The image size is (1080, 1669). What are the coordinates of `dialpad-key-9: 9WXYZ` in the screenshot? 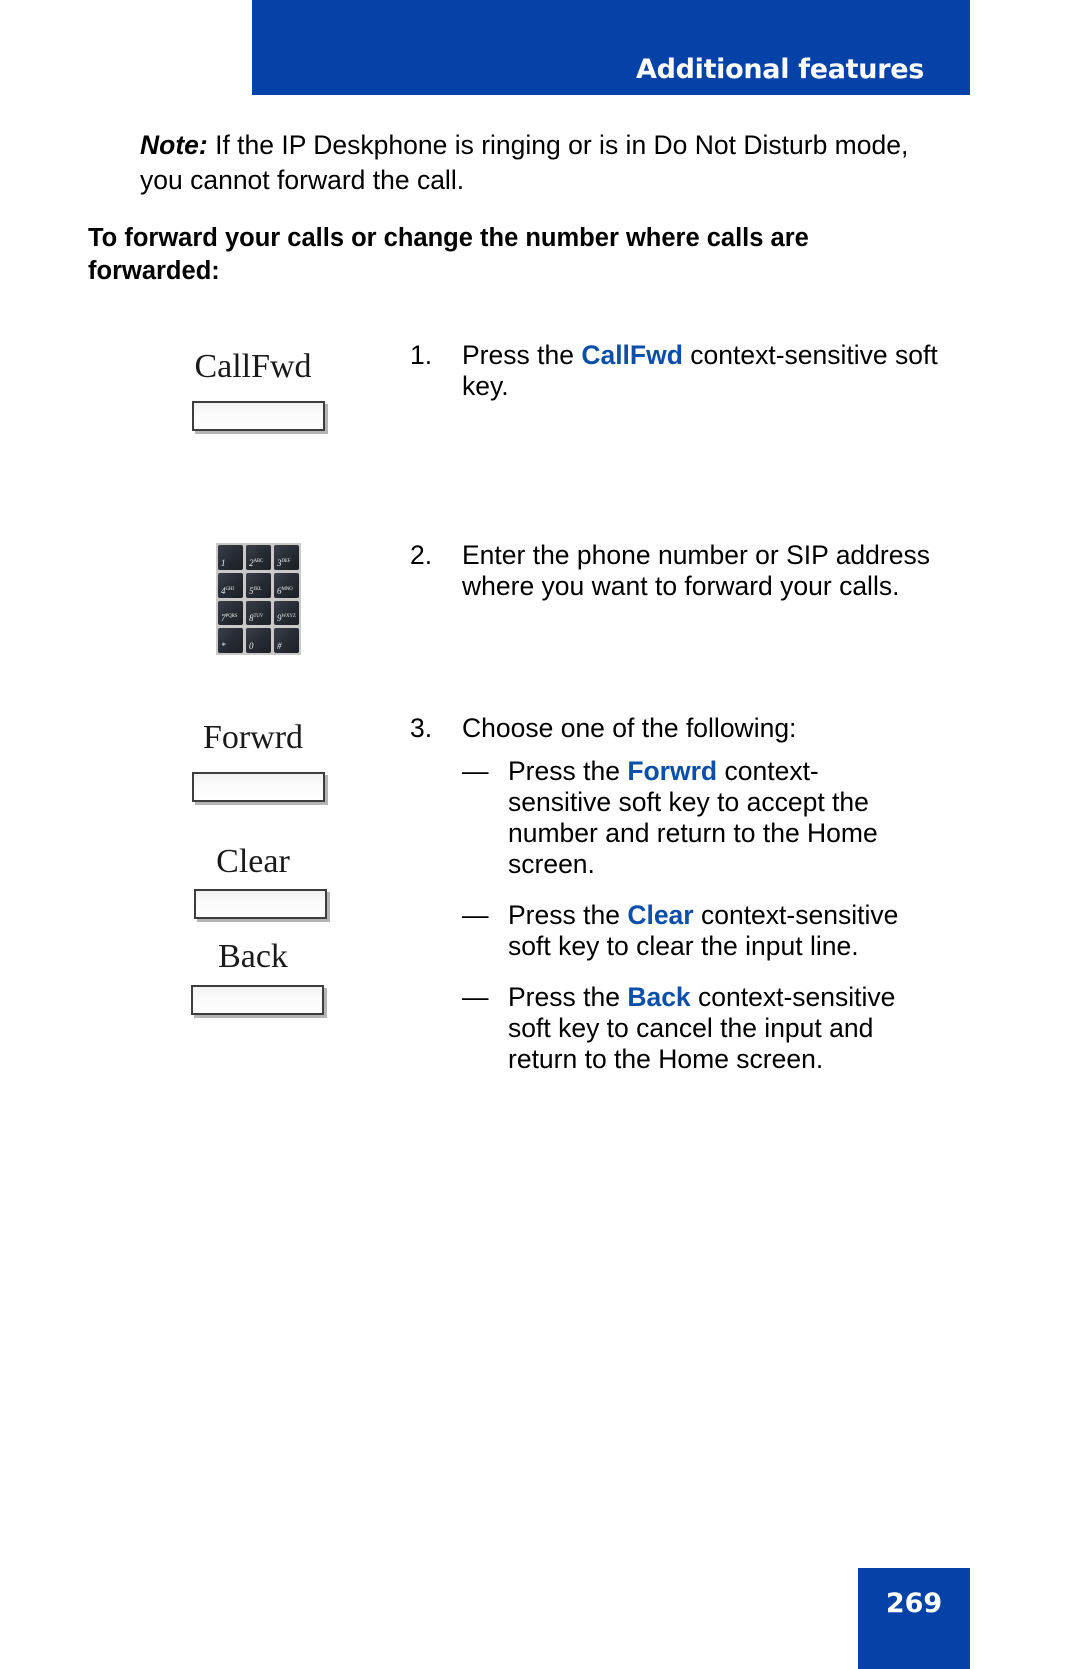 It's located at (286, 613).